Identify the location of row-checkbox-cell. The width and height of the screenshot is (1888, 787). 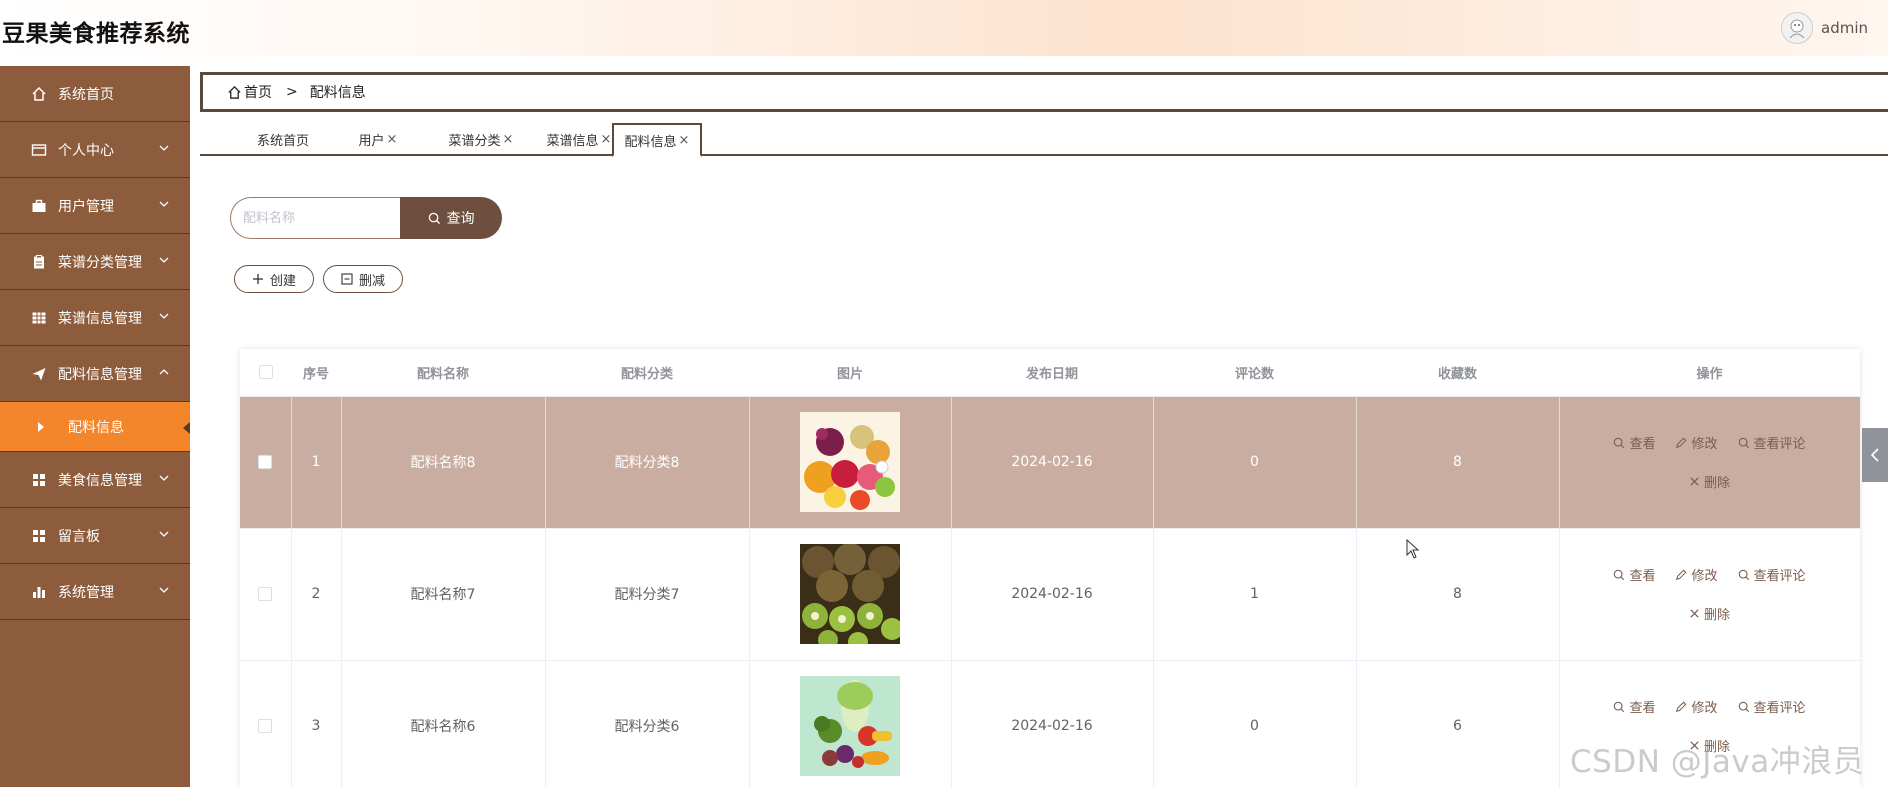
(266, 594).